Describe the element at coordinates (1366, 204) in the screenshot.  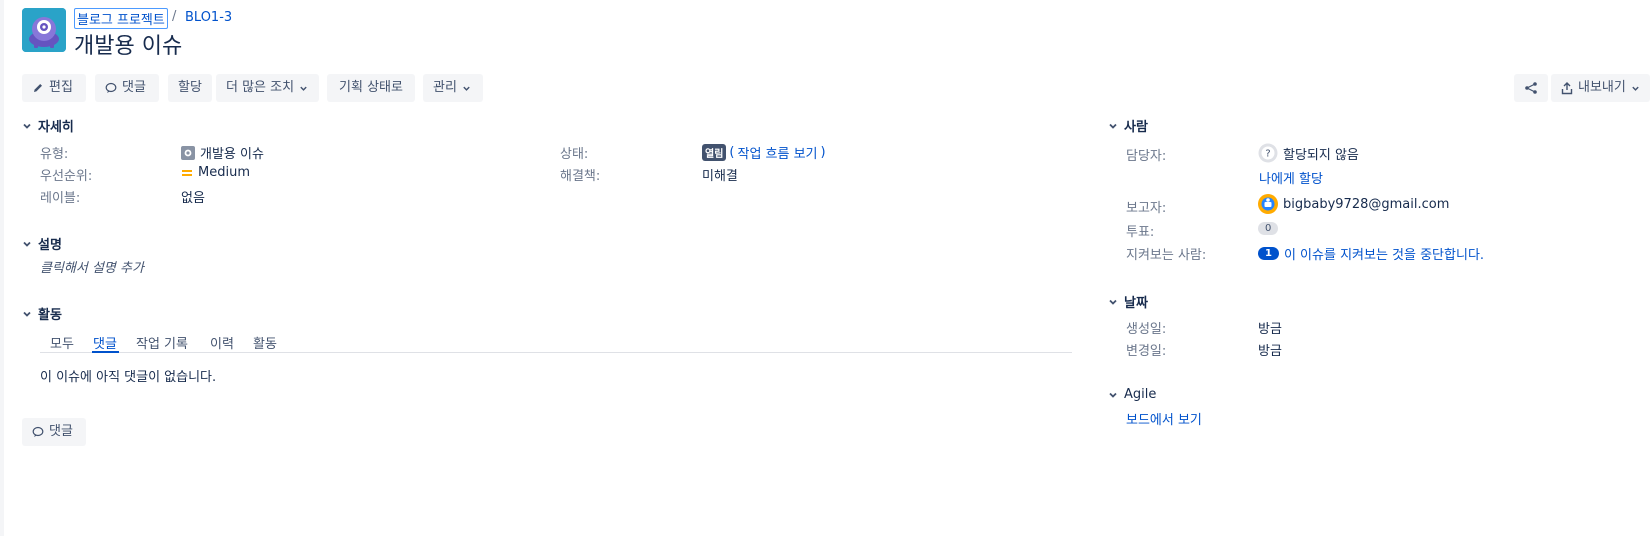
I see `reporter-value-text: bigbaby9728@gmail.com` at that location.